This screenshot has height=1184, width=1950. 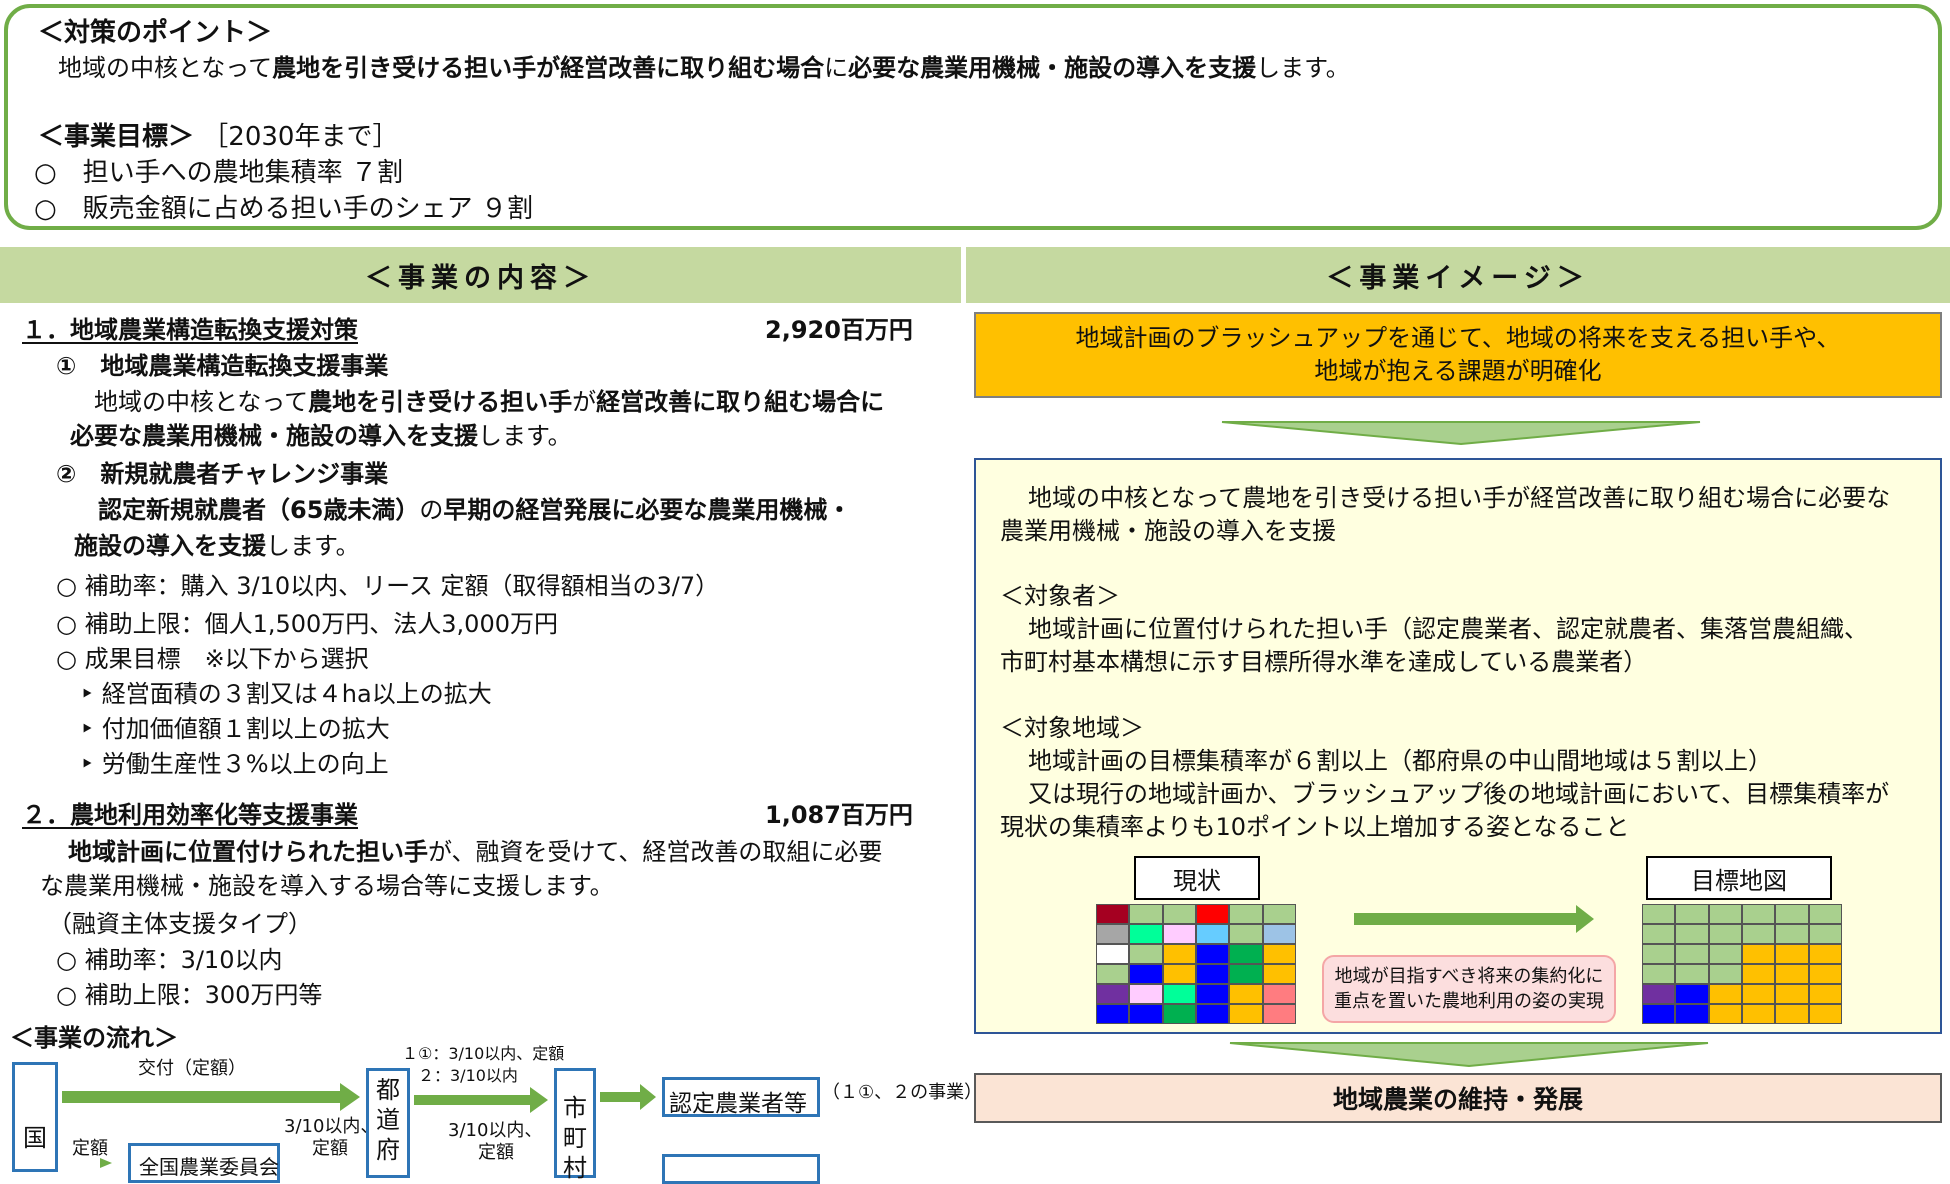 What do you see at coordinates (388, 1123) in the screenshot?
I see `flow-pref: 都道府` at bounding box center [388, 1123].